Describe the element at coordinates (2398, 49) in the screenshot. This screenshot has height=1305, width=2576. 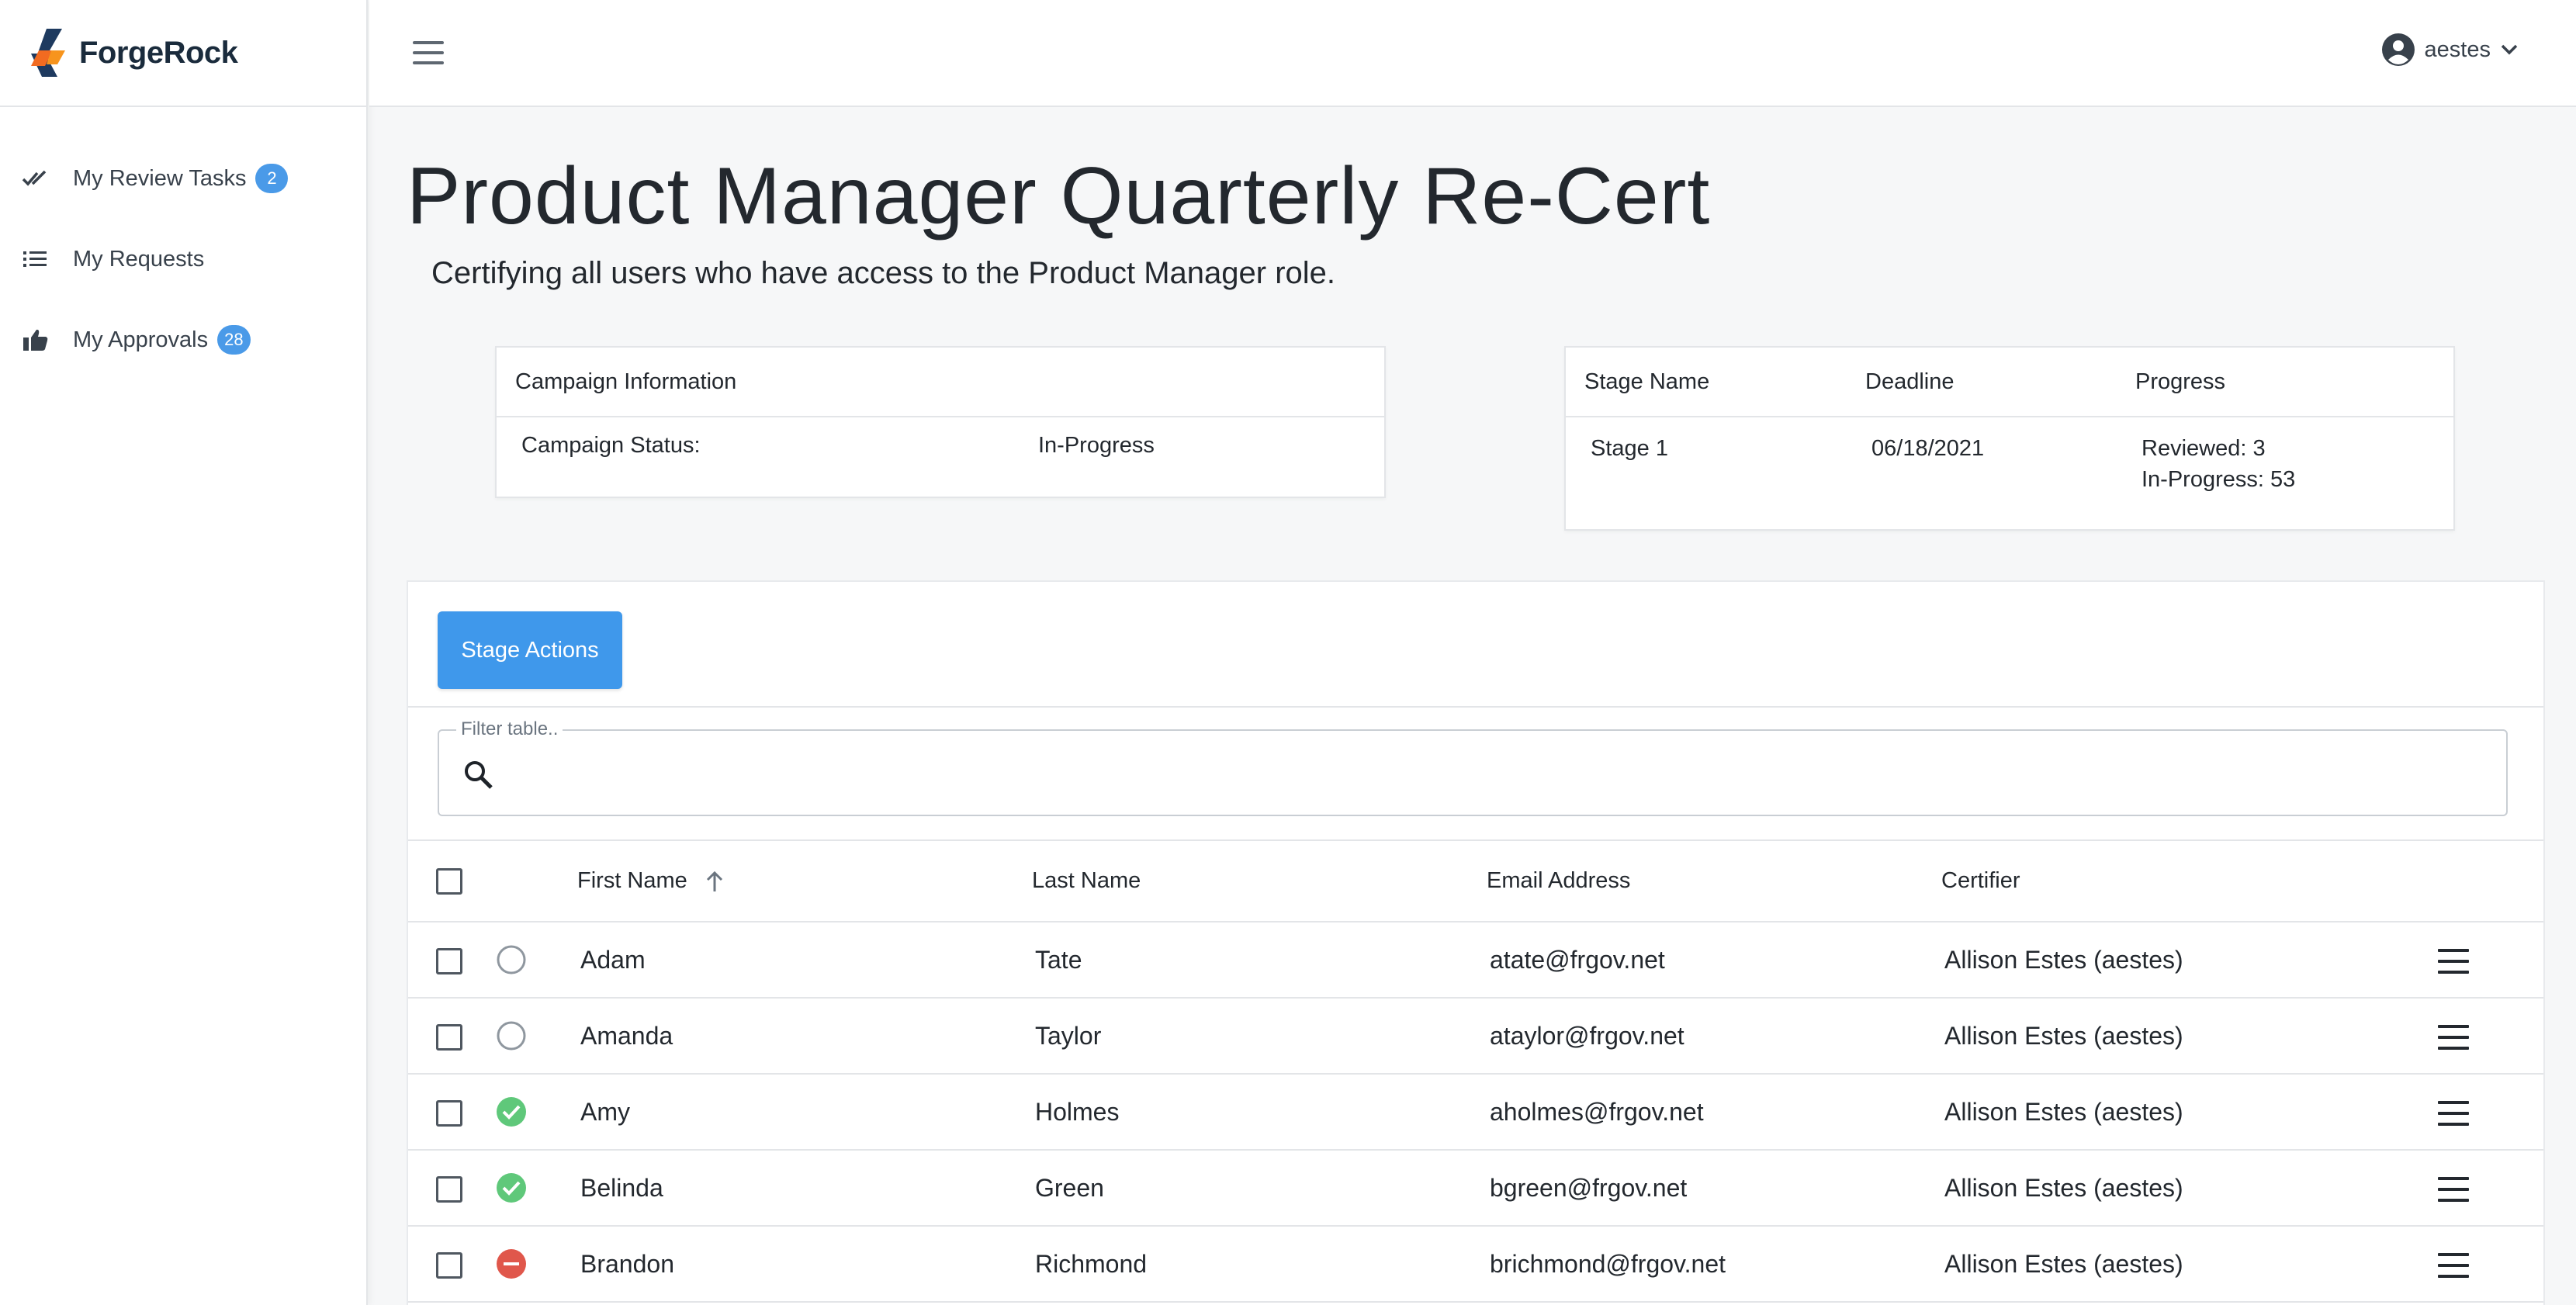
I see `user-avatar-icon` at that location.